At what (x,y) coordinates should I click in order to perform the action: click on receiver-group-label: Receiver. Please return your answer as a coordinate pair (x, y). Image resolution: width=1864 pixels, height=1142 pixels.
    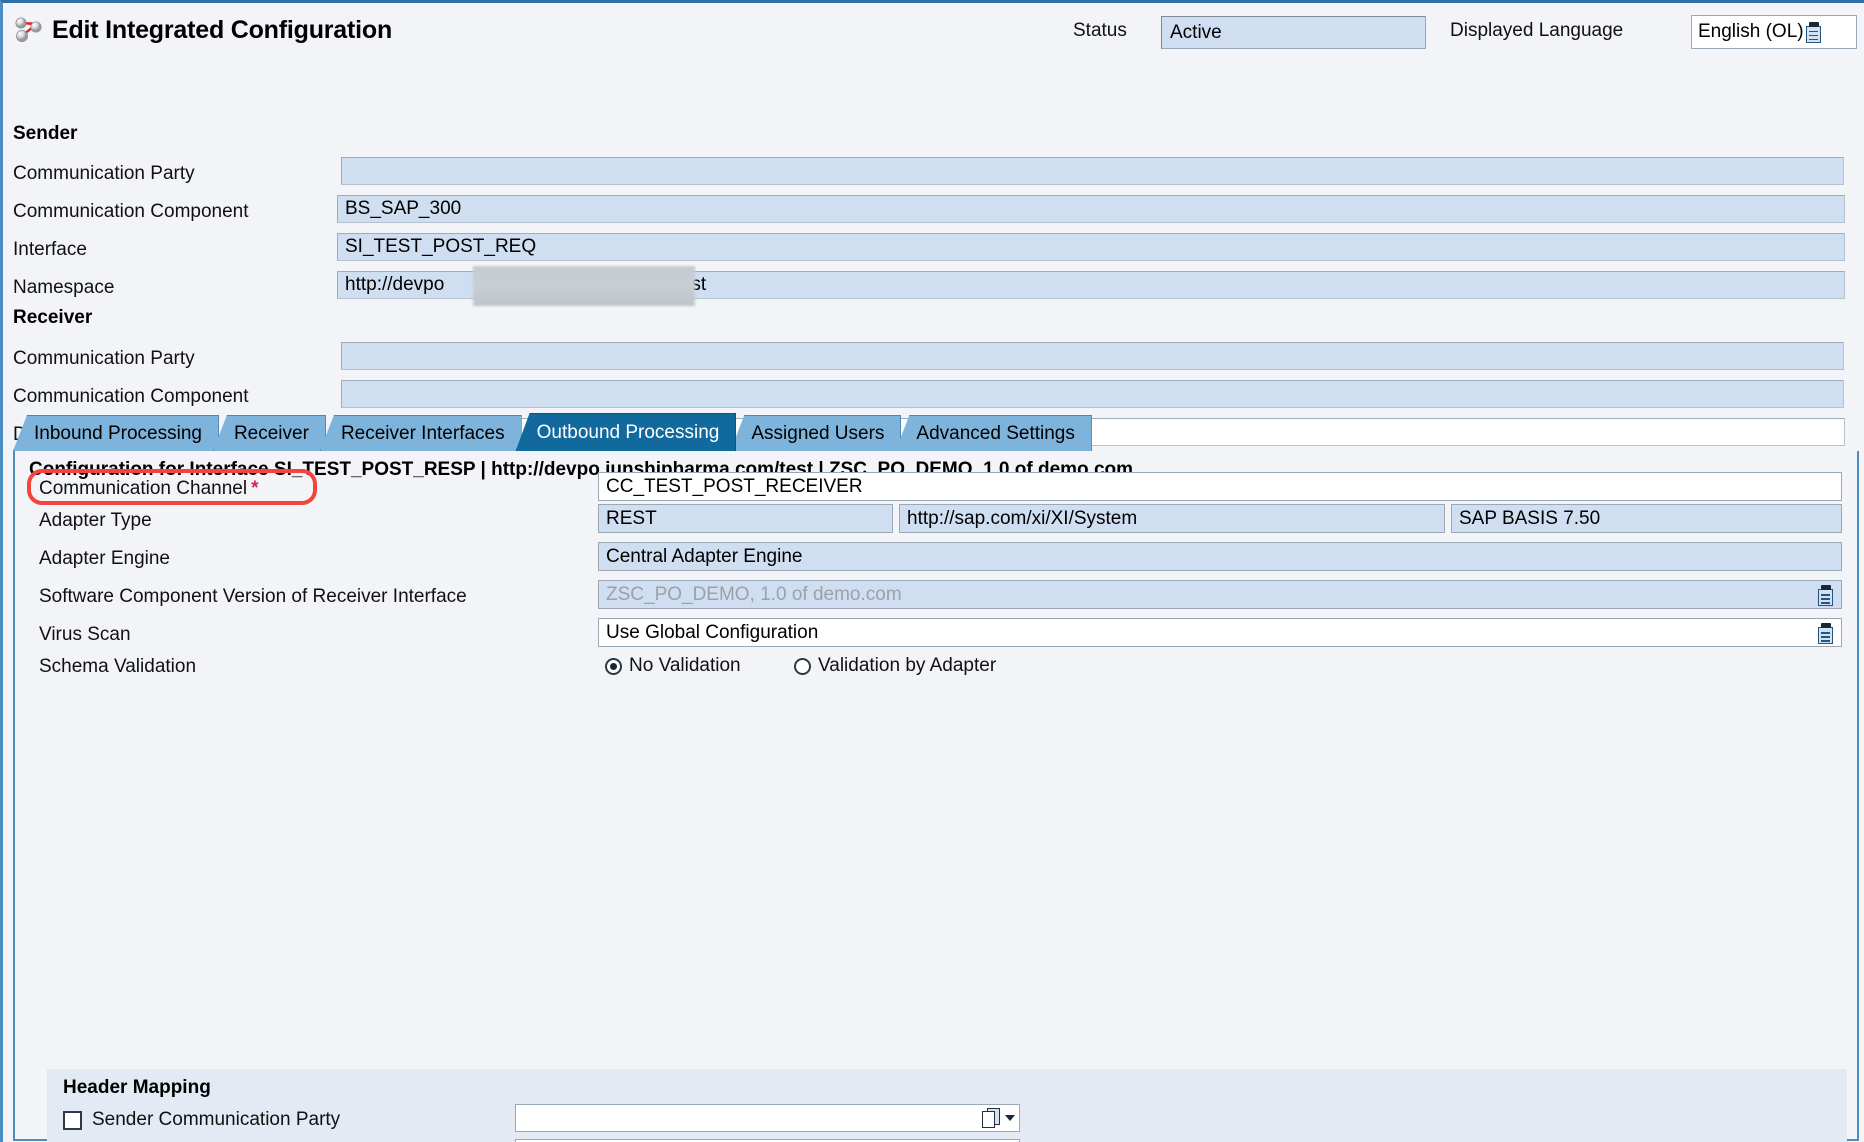
    Looking at the image, I should click on (53, 317).